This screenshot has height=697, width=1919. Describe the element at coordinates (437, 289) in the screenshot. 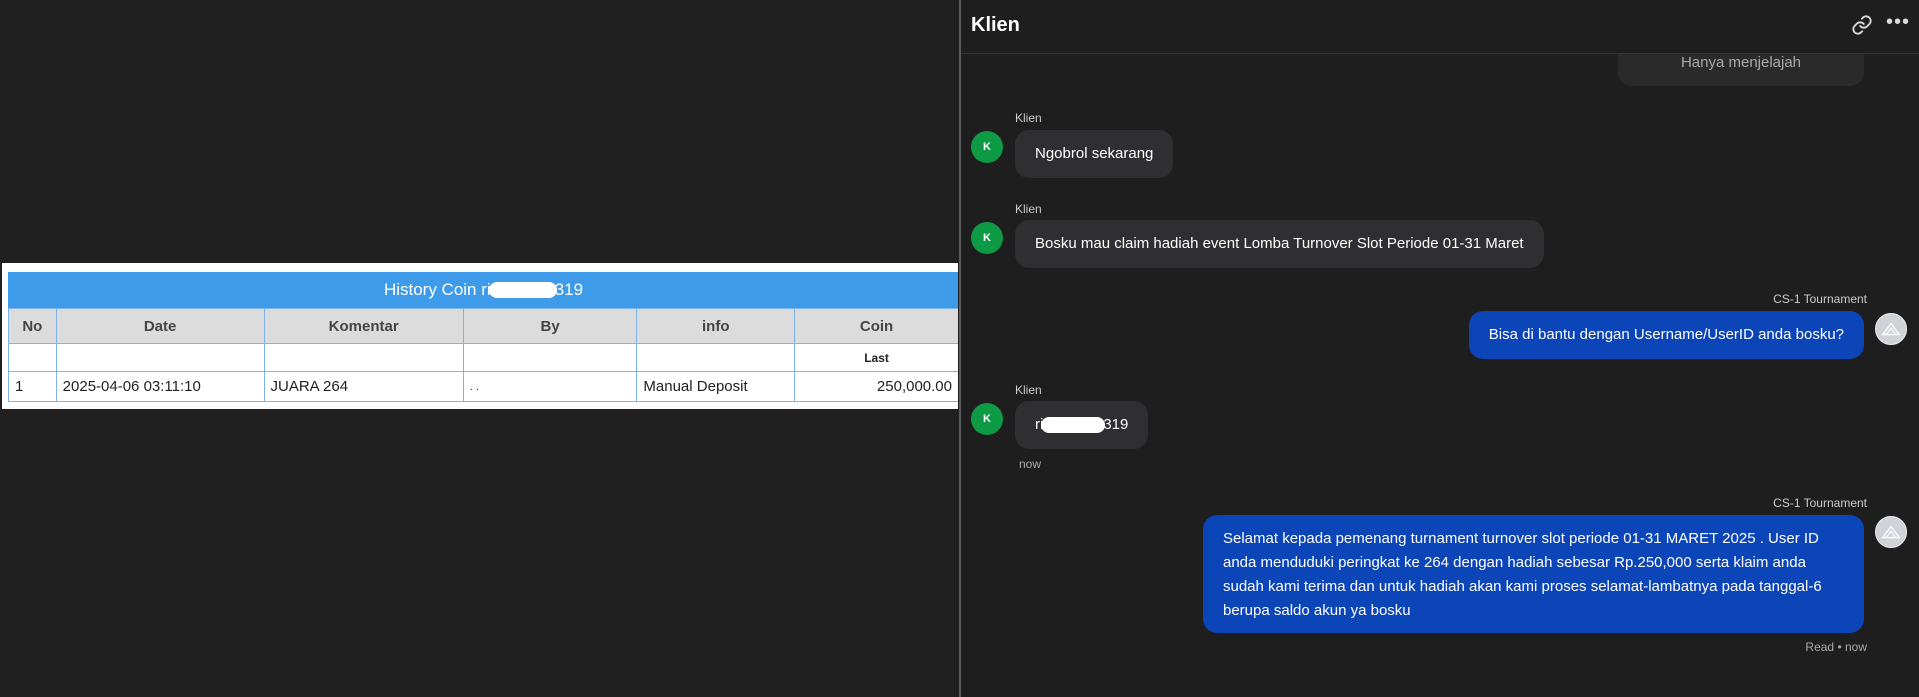

I see `history-title-prefix: History Coin ri` at that location.